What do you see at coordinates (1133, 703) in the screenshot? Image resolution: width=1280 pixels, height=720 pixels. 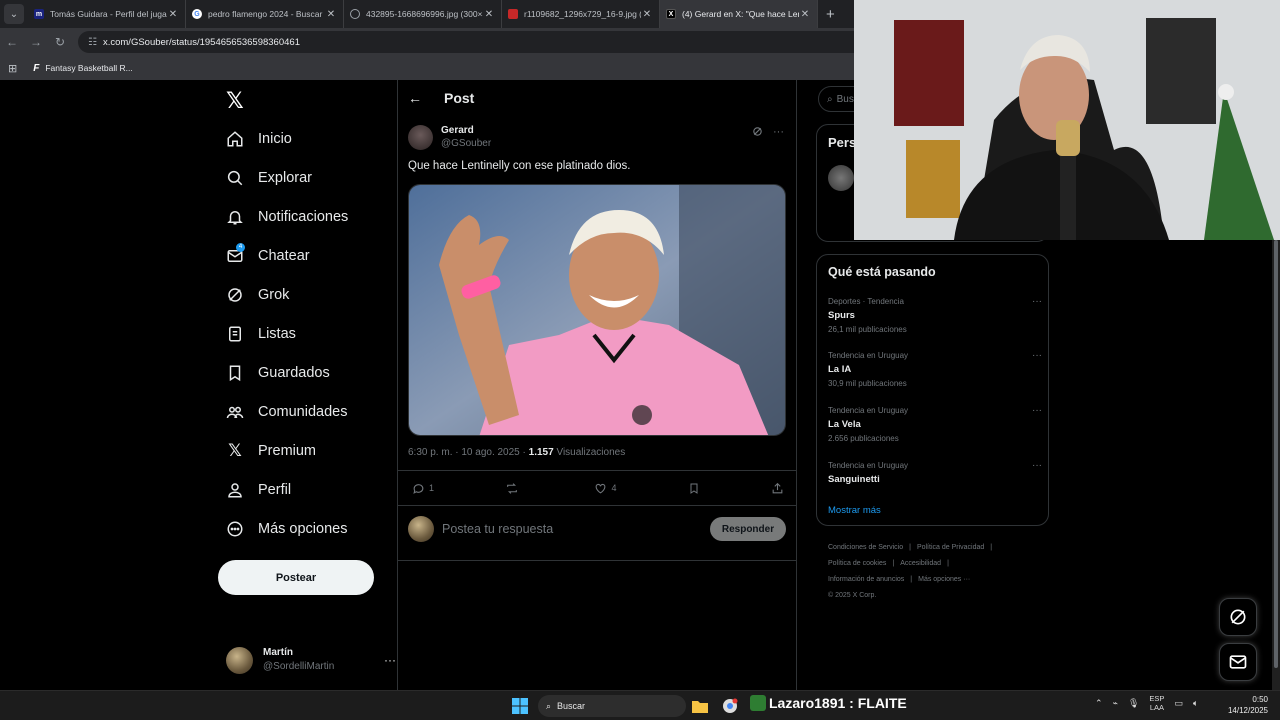 I see `mic-icon: 🎙︎` at bounding box center [1133, 703].